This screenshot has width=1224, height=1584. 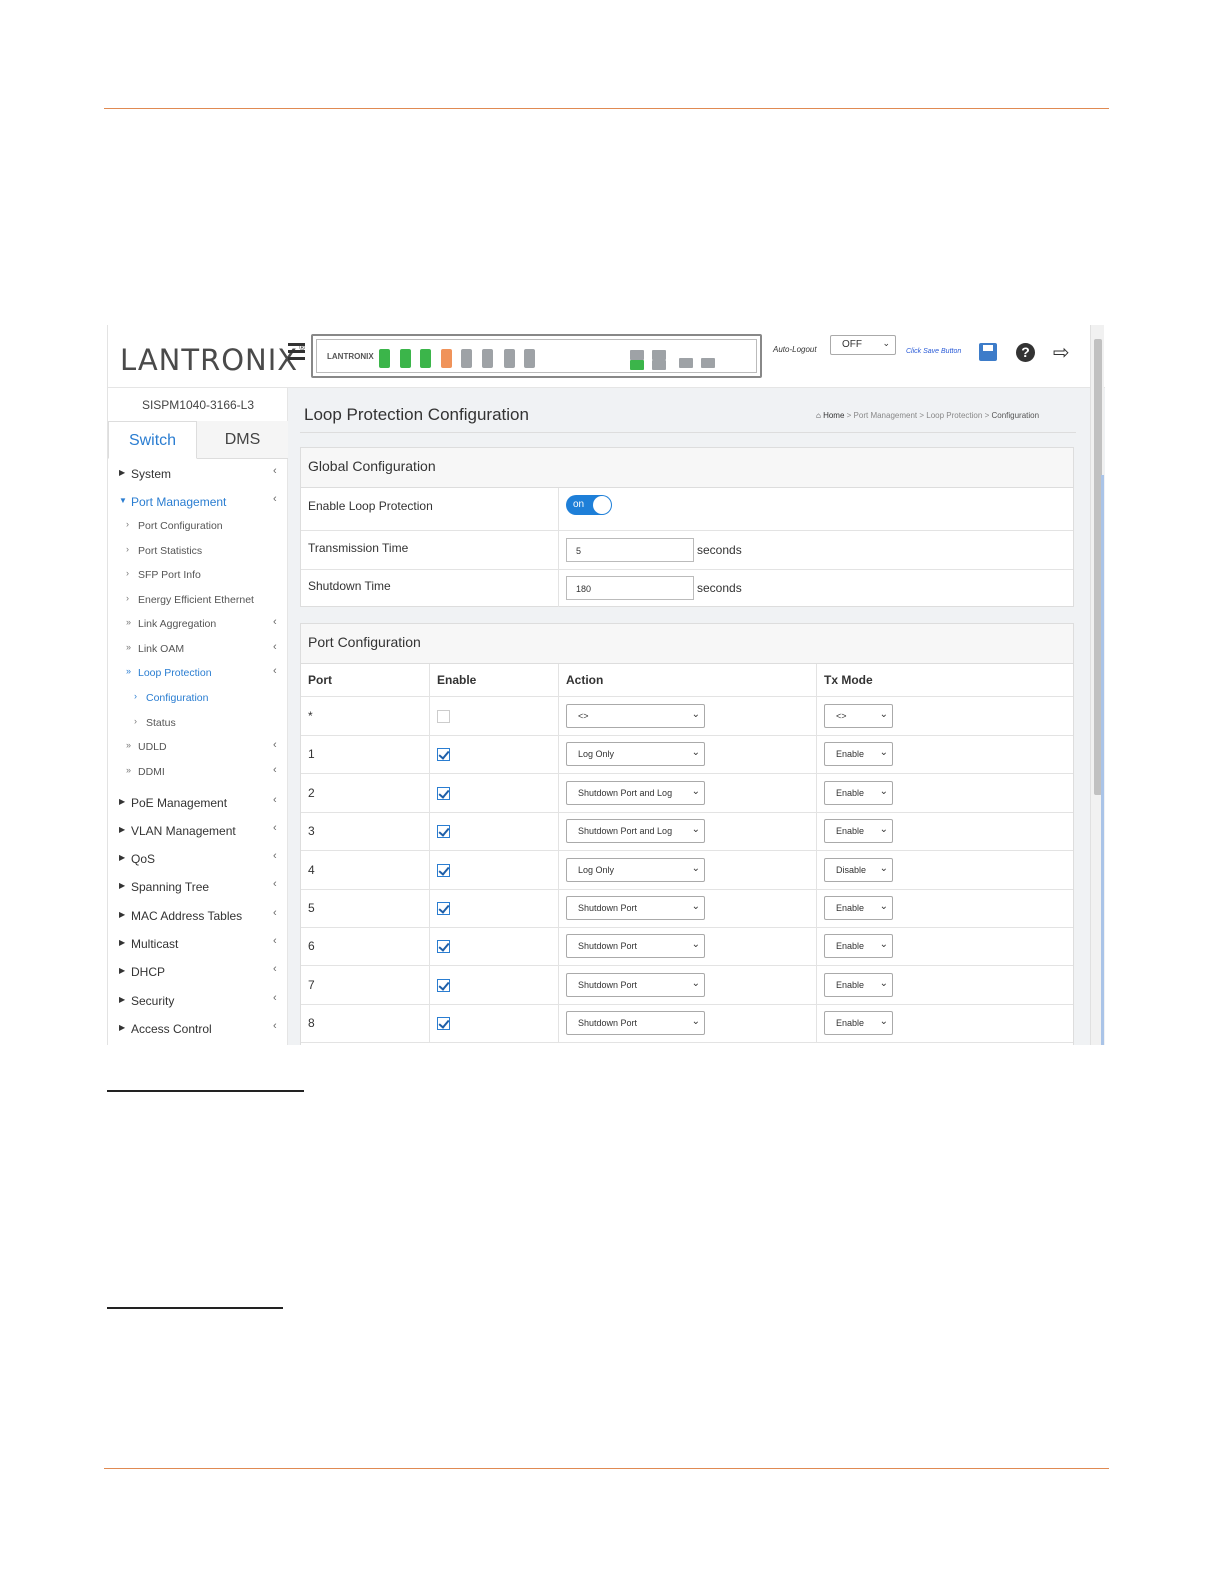 I want to click on table-row: 7 Shutdown Port ⌄ Enable ⌄, so click(x=687, y=985).